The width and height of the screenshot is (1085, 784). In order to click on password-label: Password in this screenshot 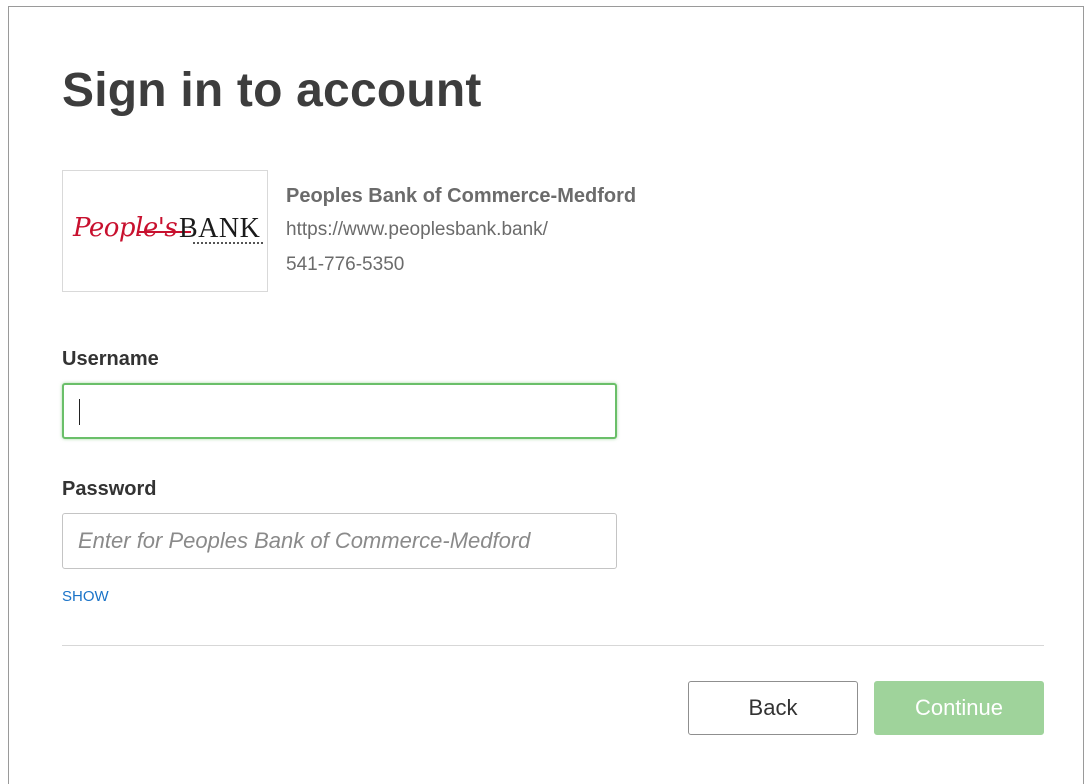, I will do `click(109, 489)`.